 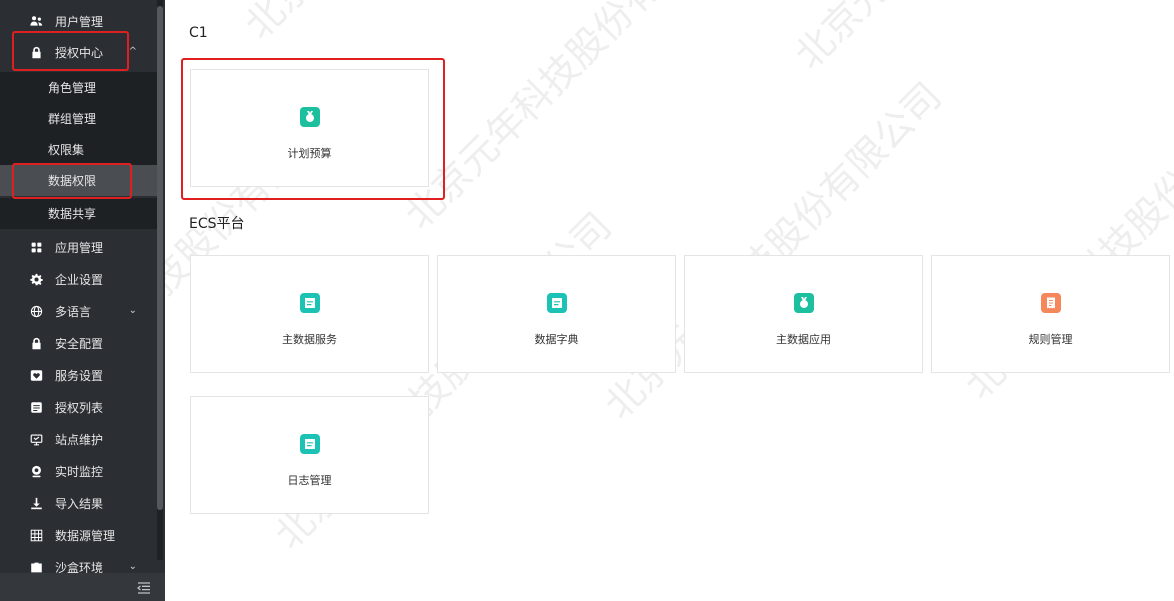 What do you see at coordinates (309, 153) in the screenshot?
I see `app-card-name: 计划预算` at bounding box center [309, 153].